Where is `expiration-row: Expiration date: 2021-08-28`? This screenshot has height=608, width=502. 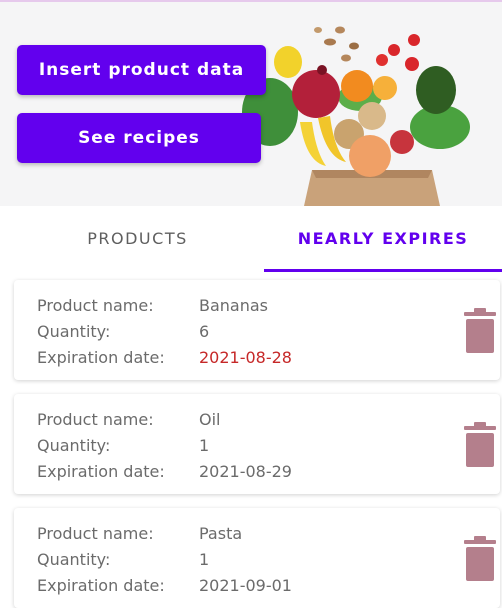
expiration-row: Expiration date: 2021-08-28 is located at coordinates (164, 358).